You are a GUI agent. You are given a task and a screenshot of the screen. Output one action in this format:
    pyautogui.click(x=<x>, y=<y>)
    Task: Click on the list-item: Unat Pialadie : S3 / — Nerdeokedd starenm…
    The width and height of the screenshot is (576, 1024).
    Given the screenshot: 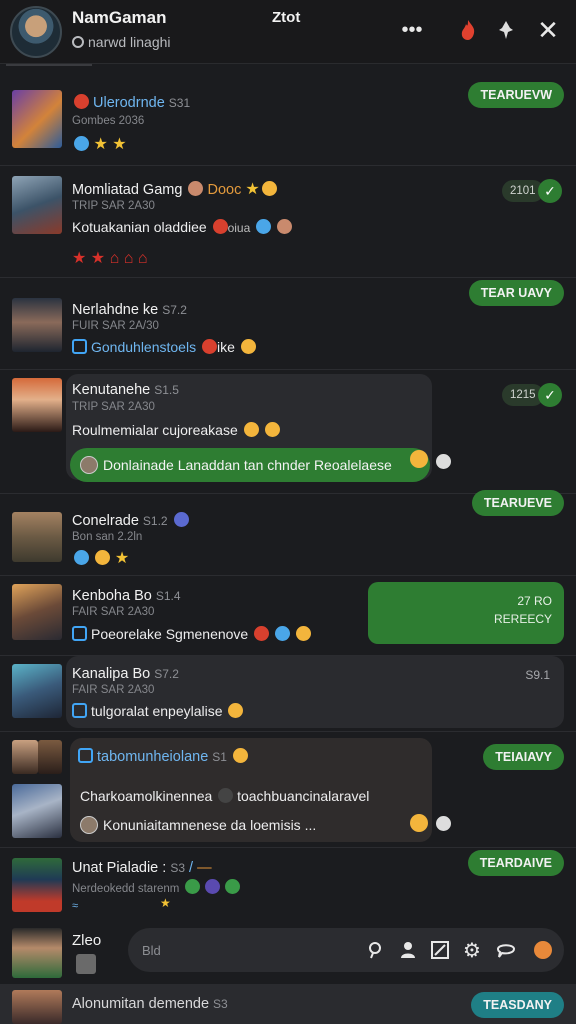 What is the action you would take?
    pyautogui.click(x=288, y=886)
    